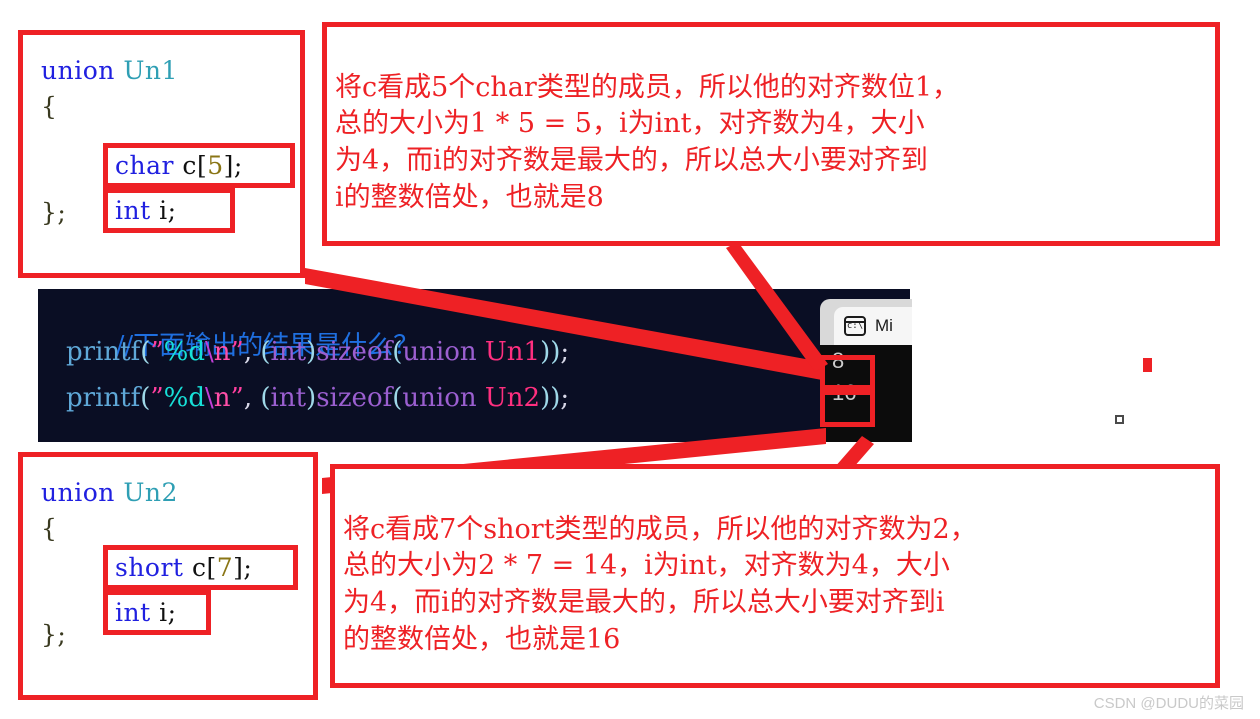  What do you see at coordinates (78, 70) in the screenshot?
I see `union-un1-keyword: union` at bounding box center [78, 70].